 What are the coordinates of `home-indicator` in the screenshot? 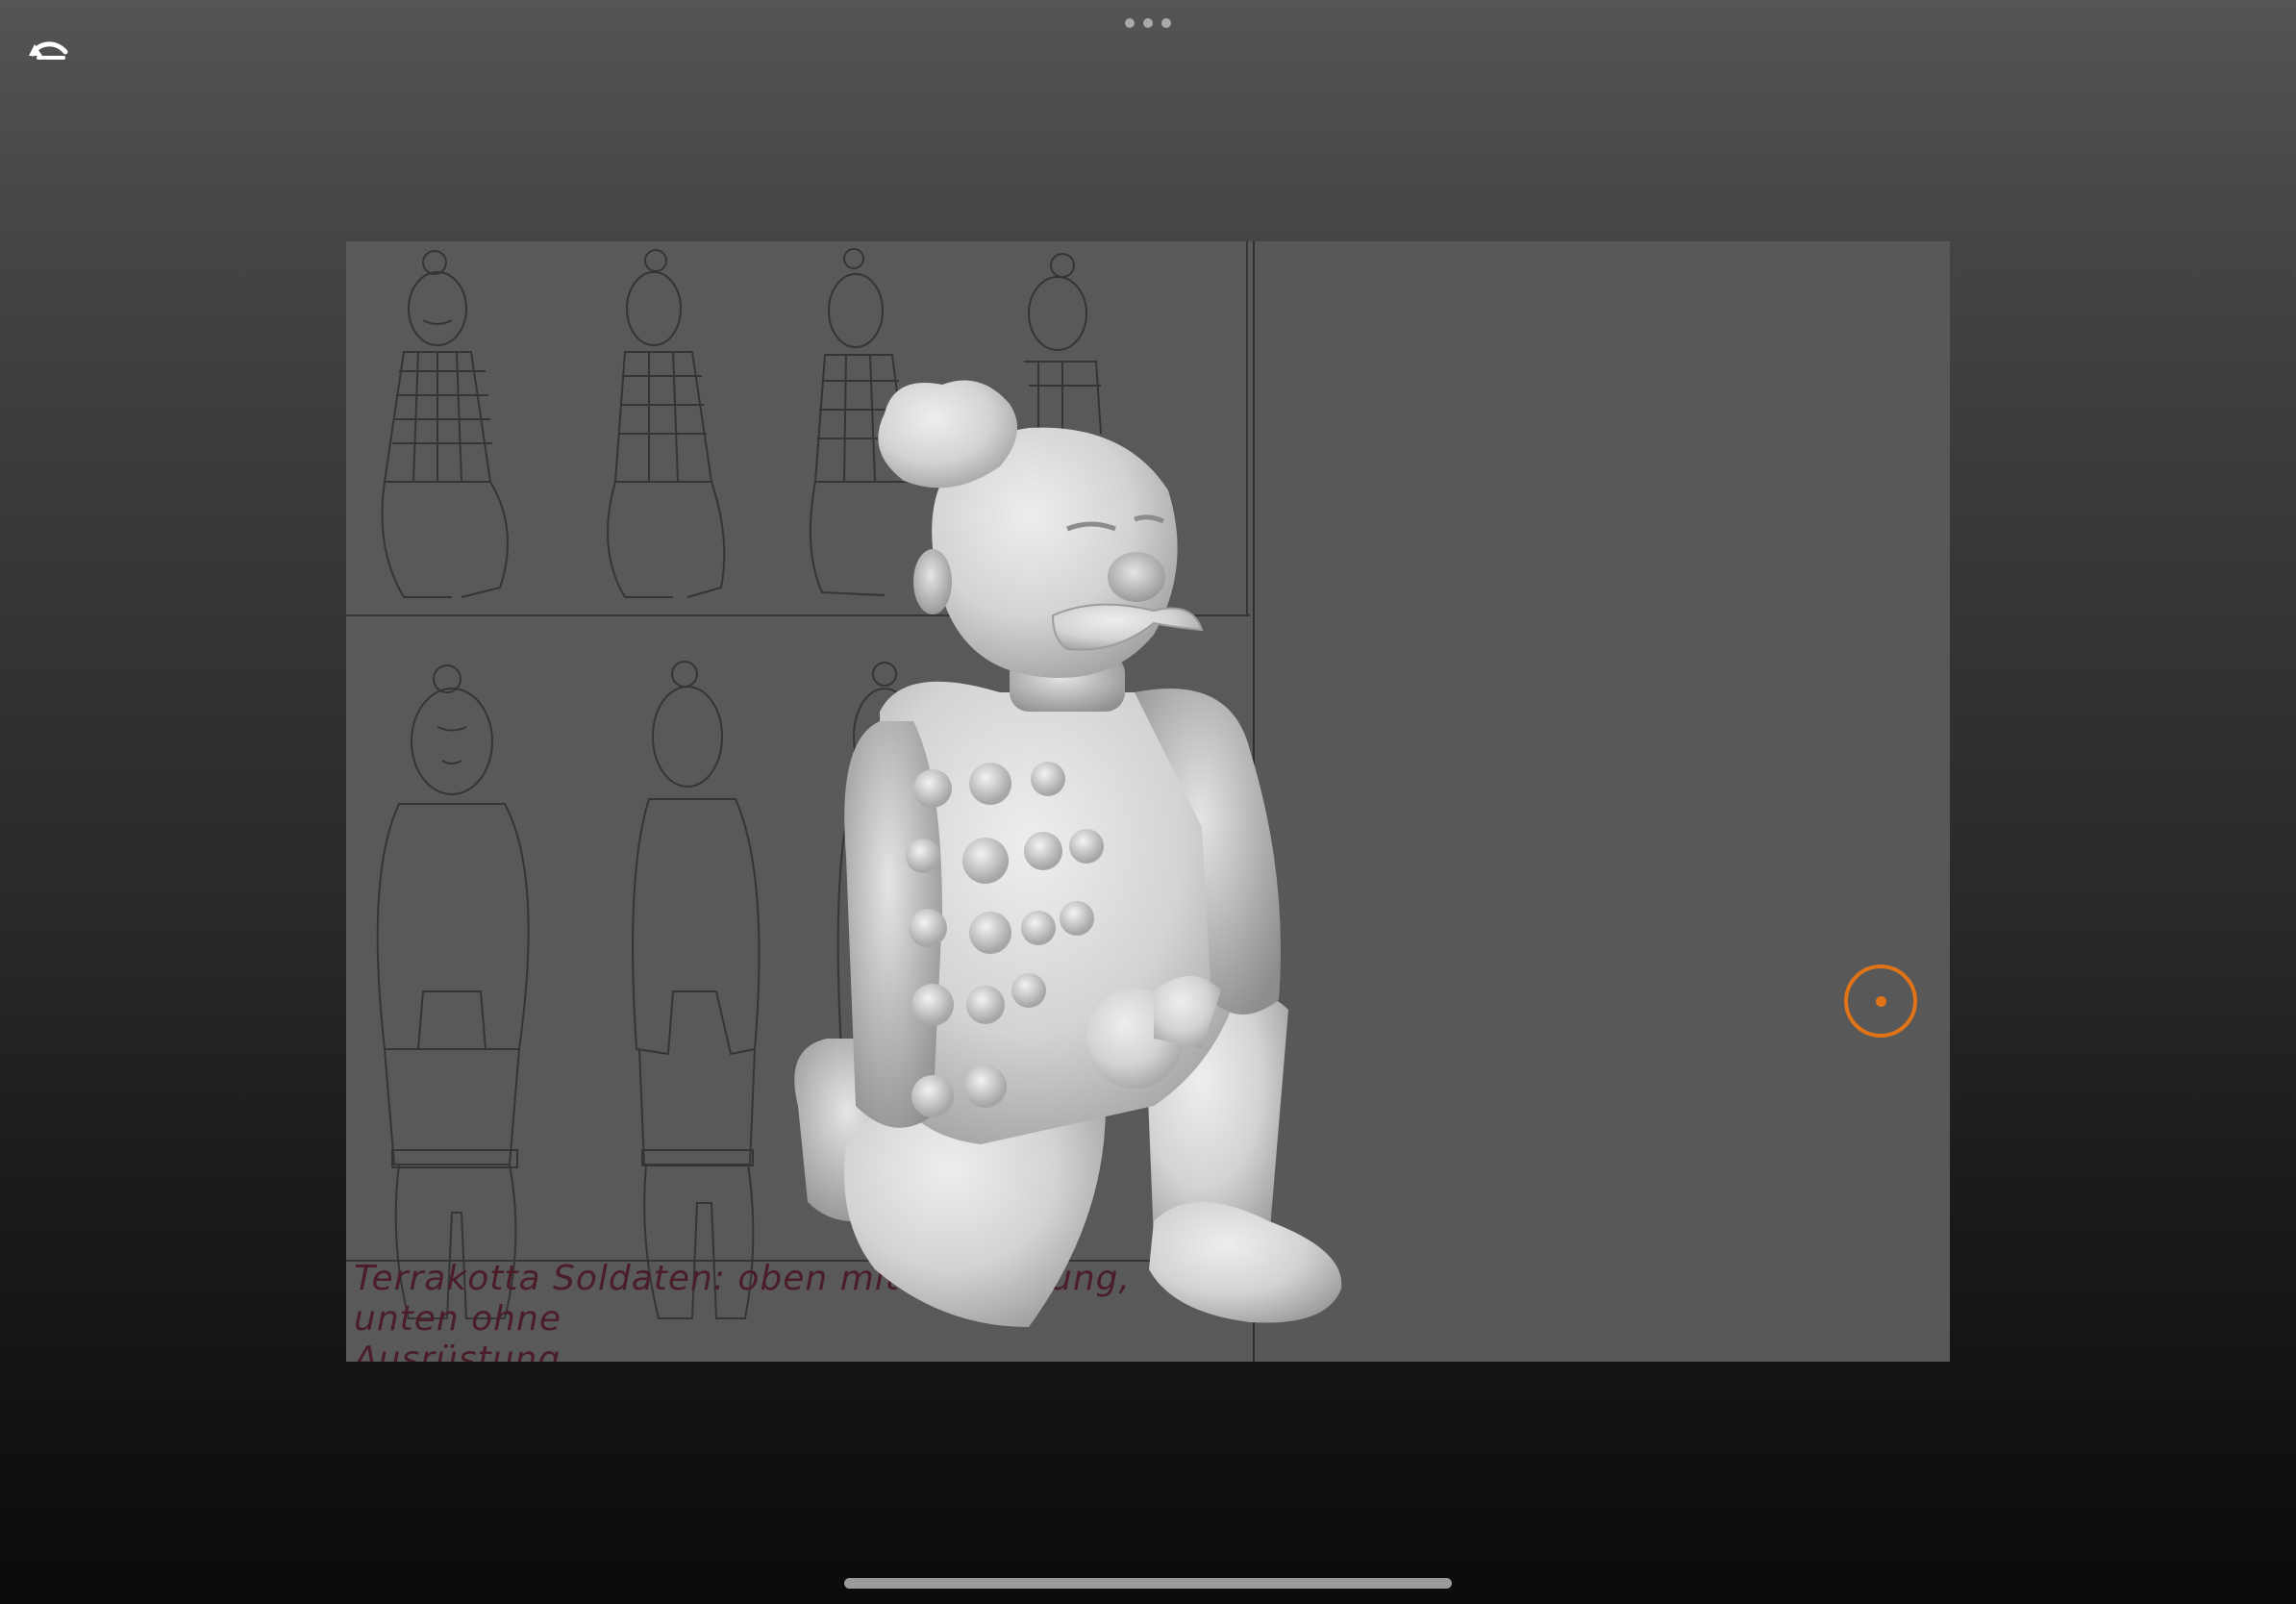 It's located at (1148, 1583).